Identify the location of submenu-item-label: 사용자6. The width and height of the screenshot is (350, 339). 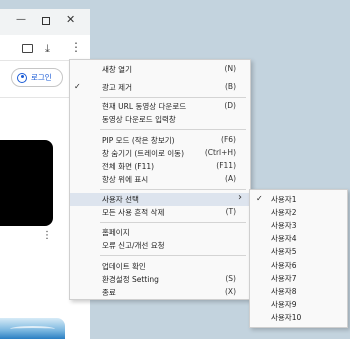
(284, 265).